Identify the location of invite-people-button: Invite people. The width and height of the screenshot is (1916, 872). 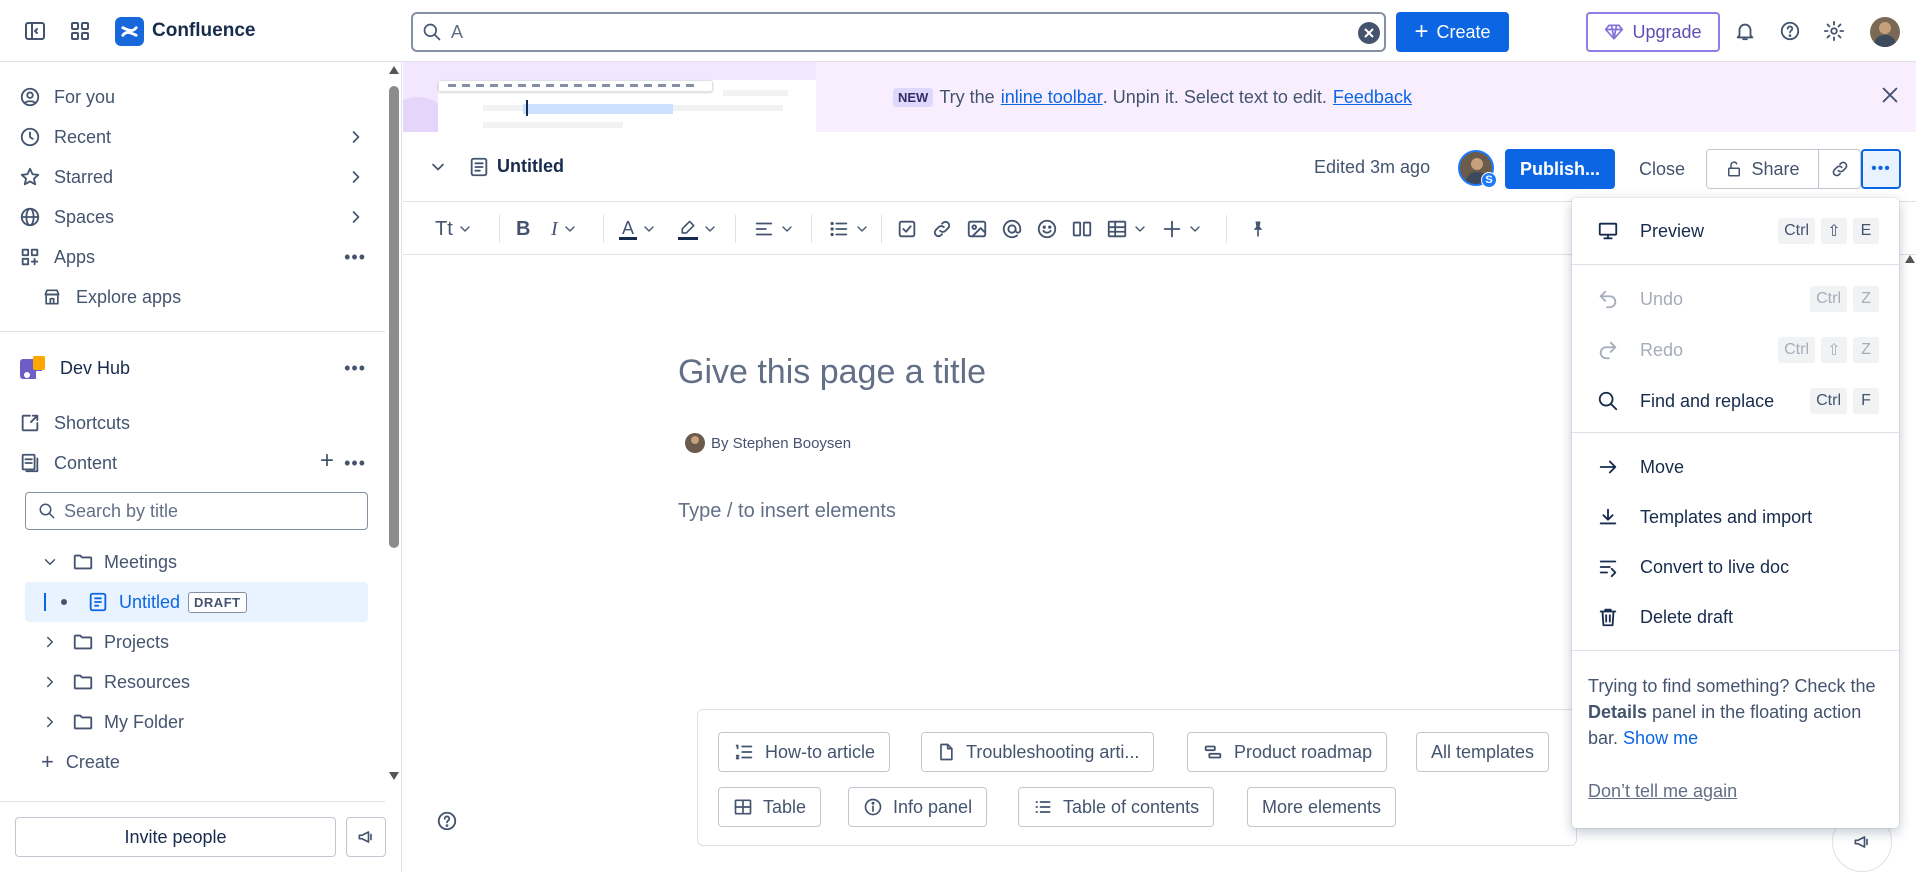
(175, 837).